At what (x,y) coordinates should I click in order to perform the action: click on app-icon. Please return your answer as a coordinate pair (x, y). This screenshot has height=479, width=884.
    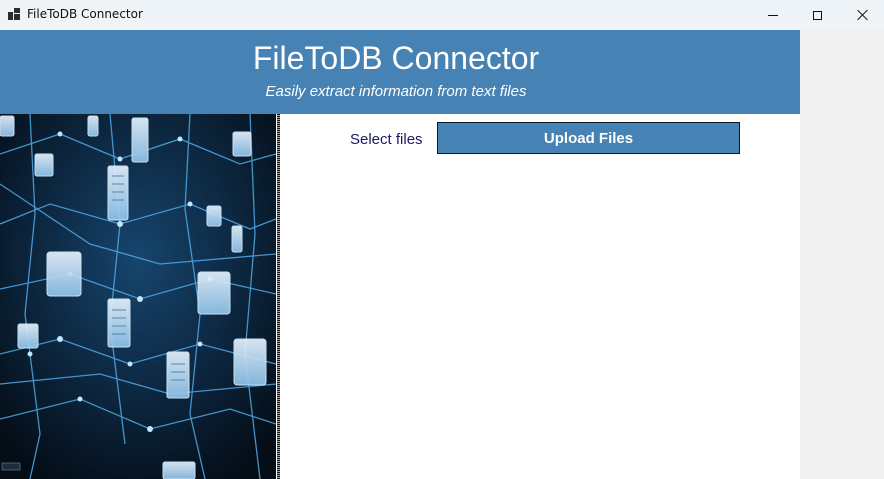
    Looking at the image, I should click on (14, 14).